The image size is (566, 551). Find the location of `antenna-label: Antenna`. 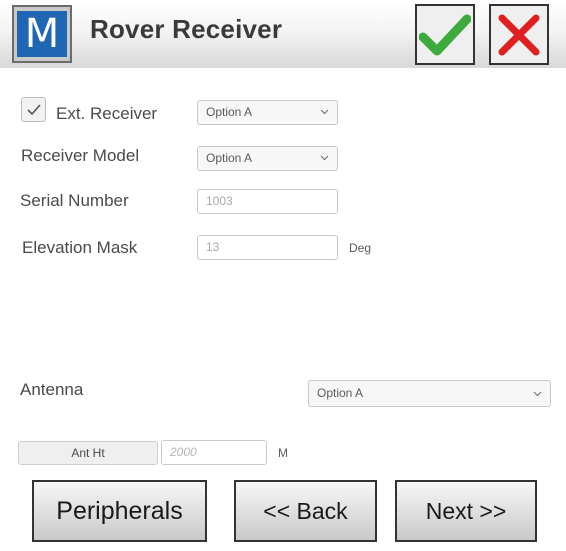

antenna-label: Antenna is located at coordinates (52, 389).